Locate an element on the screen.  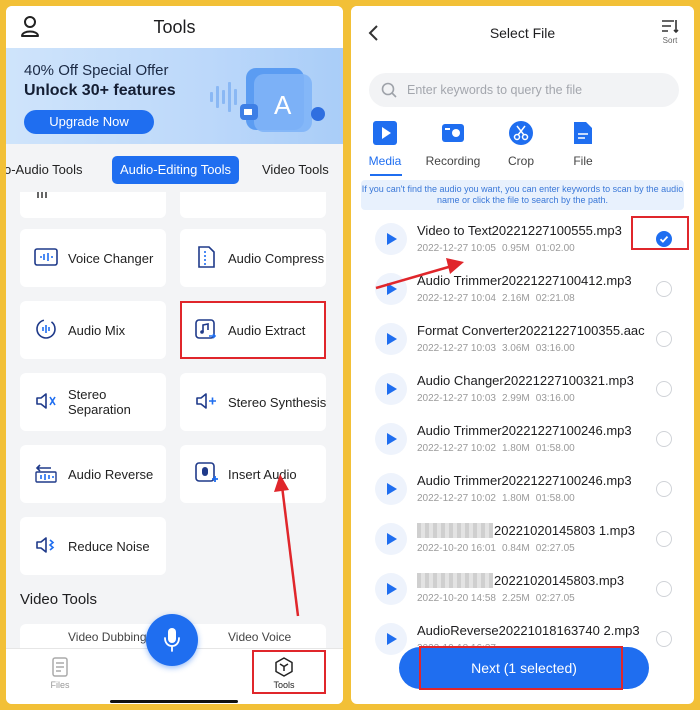
tool-partial-icon is located at coordinates (42, 195).